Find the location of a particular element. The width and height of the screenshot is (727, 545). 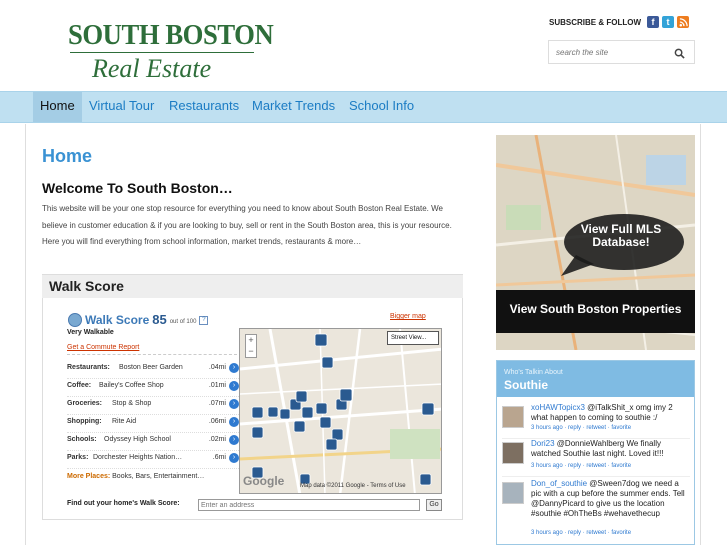

amenity-distance: .6mi is located at coordinates (219, 457).